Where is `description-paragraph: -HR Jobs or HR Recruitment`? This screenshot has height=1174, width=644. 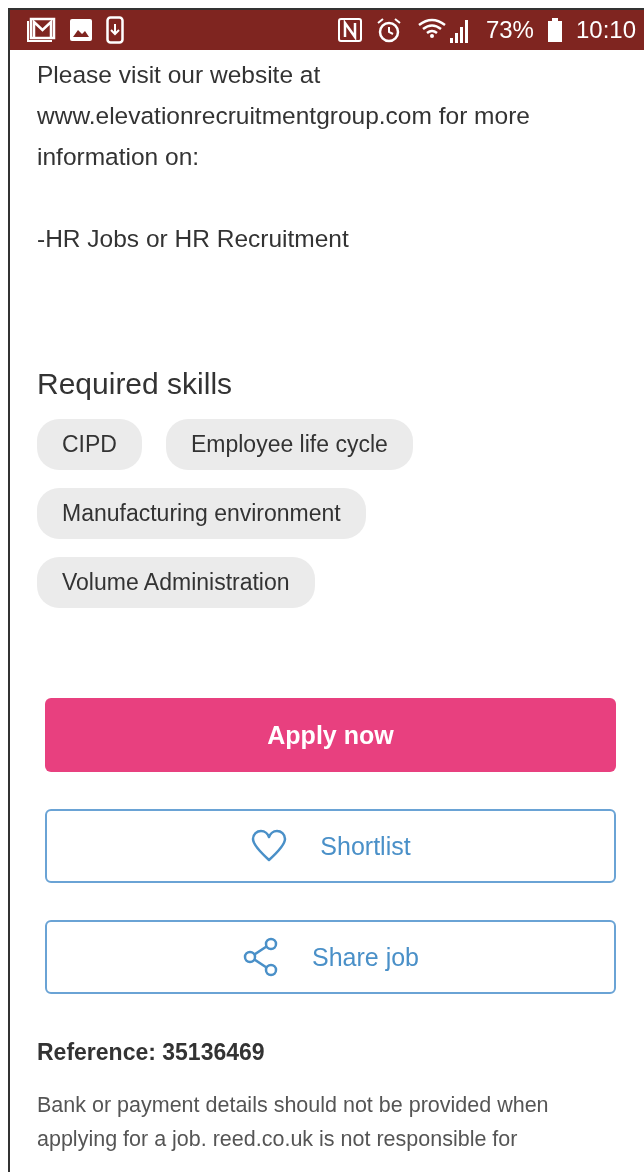
description-paragraph: -HR Jobs or HR Recruitment is located at coordinates (193, 239).